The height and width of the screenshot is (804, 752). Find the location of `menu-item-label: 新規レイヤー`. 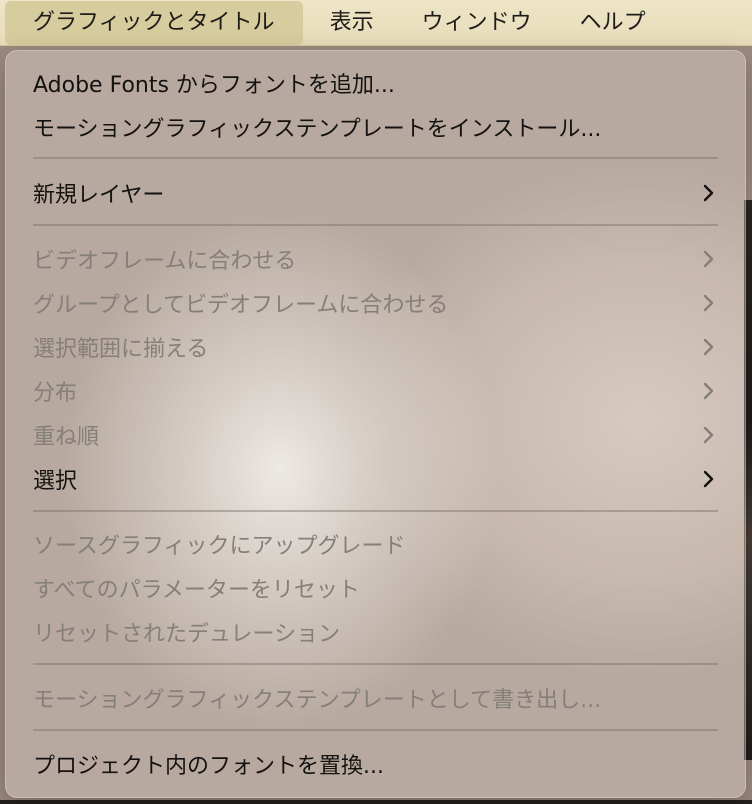

menu-item-label: 新規レイヤー is located at coordinates (99, 195).